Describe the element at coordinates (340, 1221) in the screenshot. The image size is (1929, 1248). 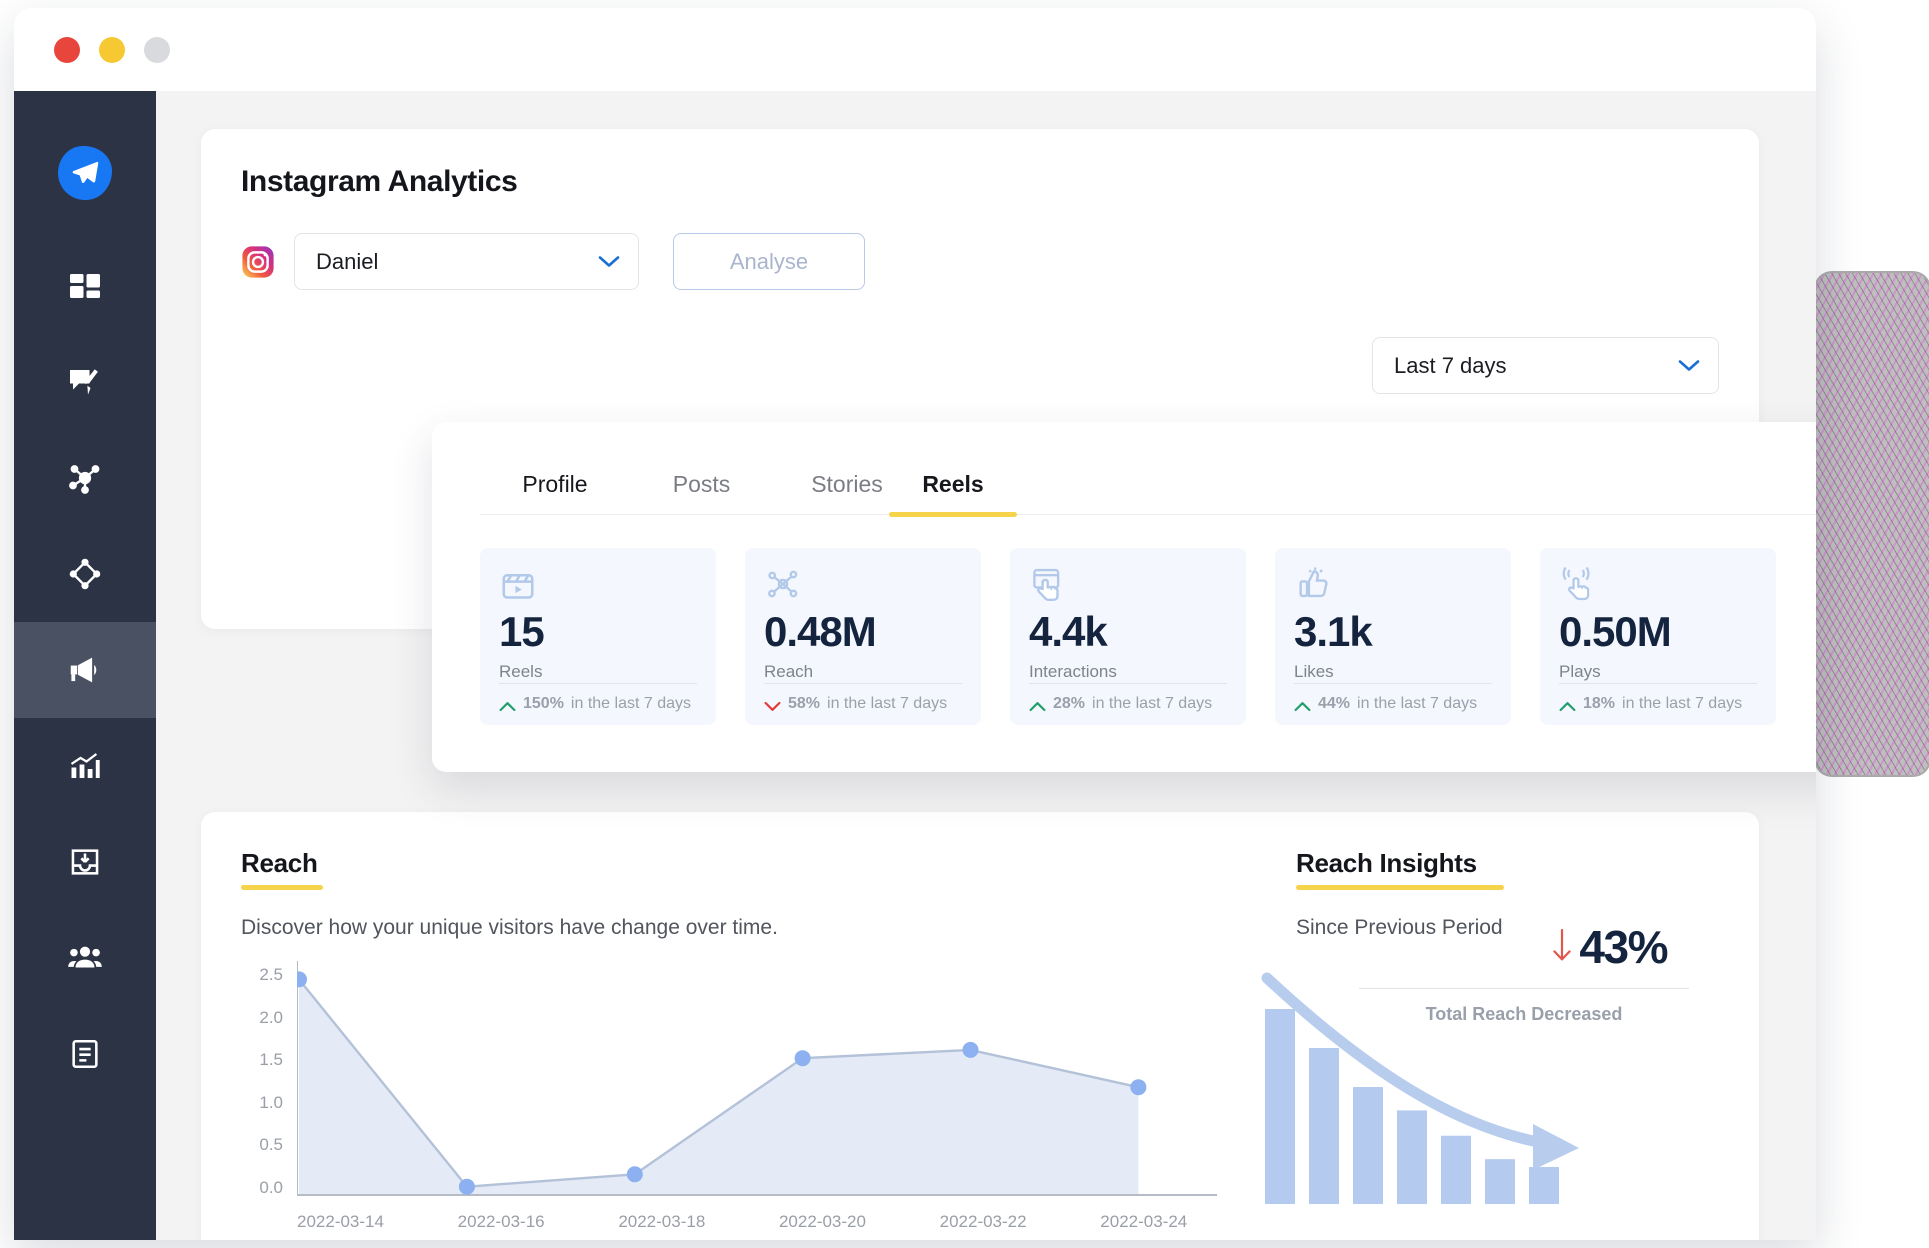
I see `x-tick: 2022-03-14` at that location.